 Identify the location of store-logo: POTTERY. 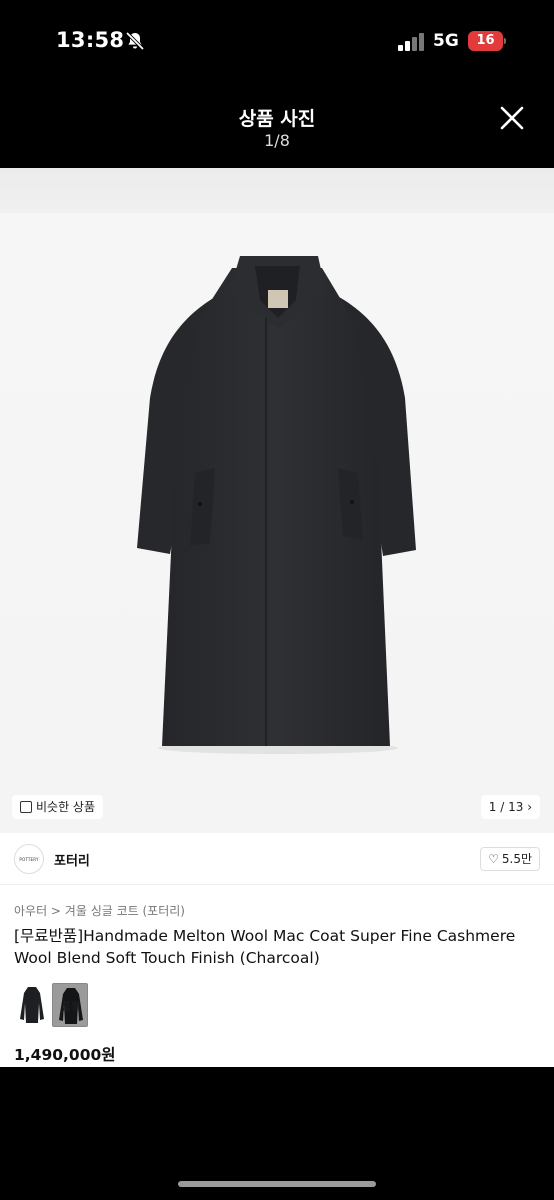
(29, 859).